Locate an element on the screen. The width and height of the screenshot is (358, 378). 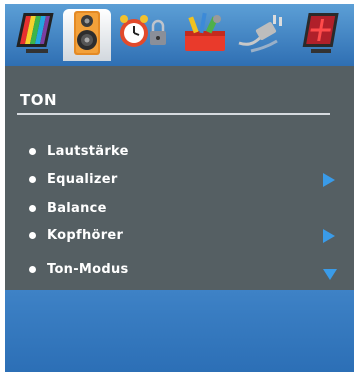
tab-sources is located at coordinates (263, 35).